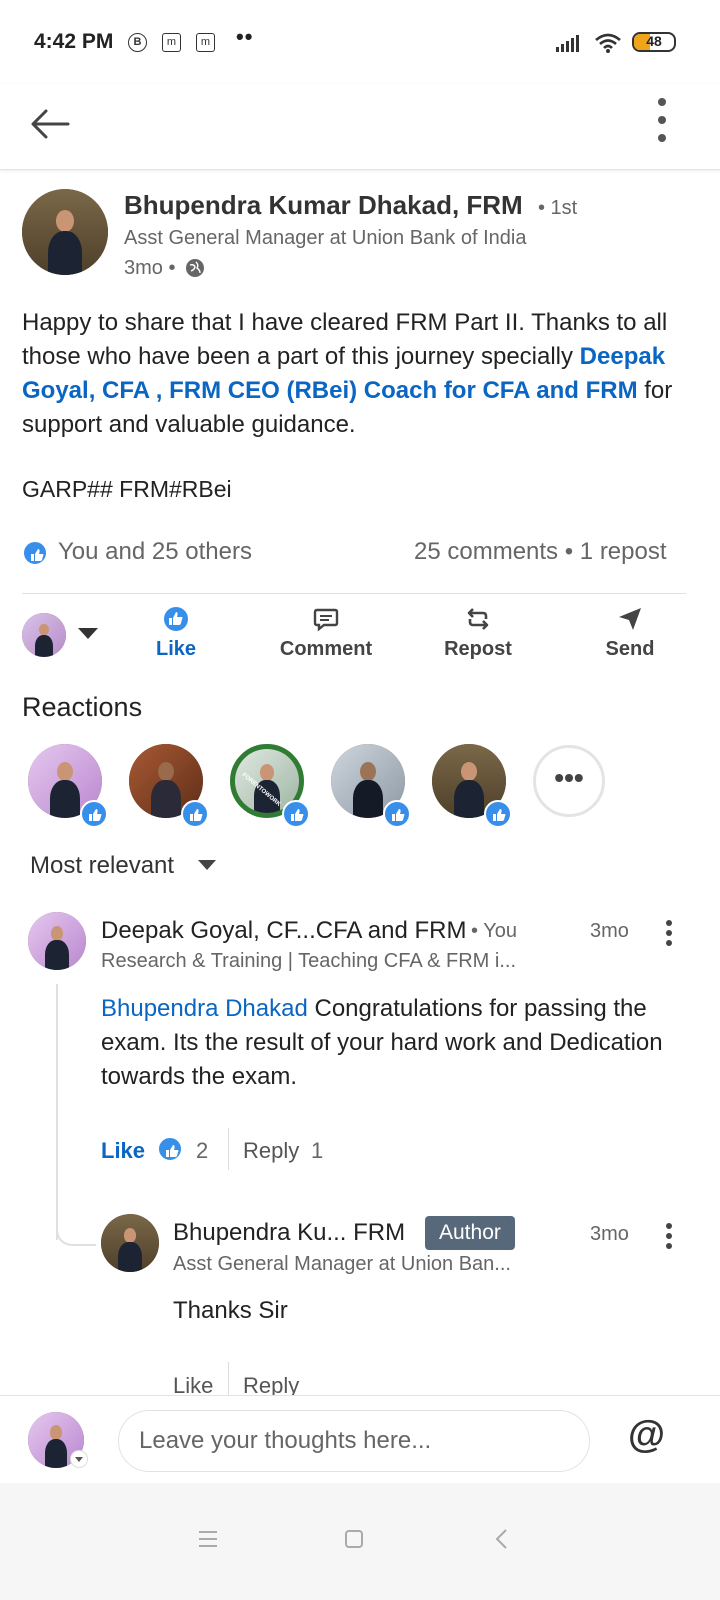 The image size is (720, 1600). I want to click on caret-down-icon, so click(207, 865).